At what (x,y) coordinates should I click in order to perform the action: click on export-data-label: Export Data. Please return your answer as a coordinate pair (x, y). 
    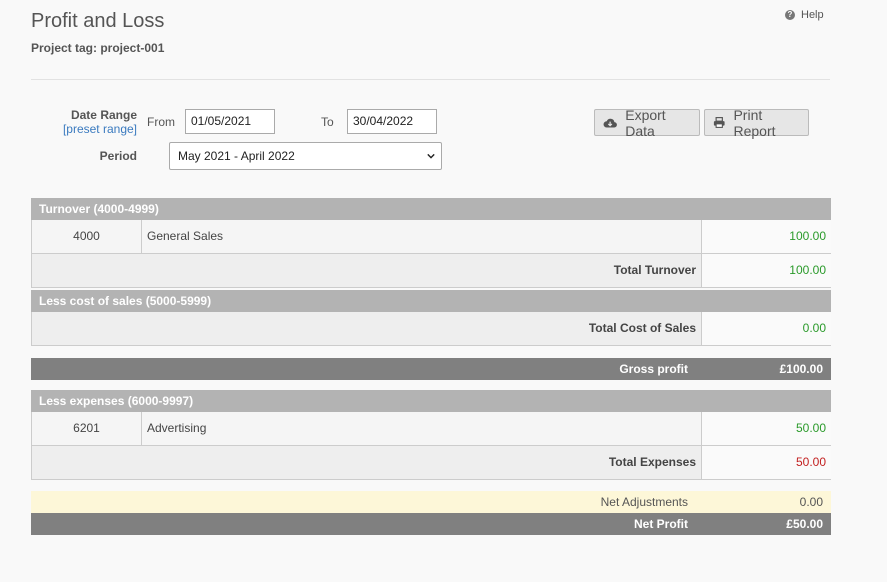
    Looking at the image, I should click on (645, 122).